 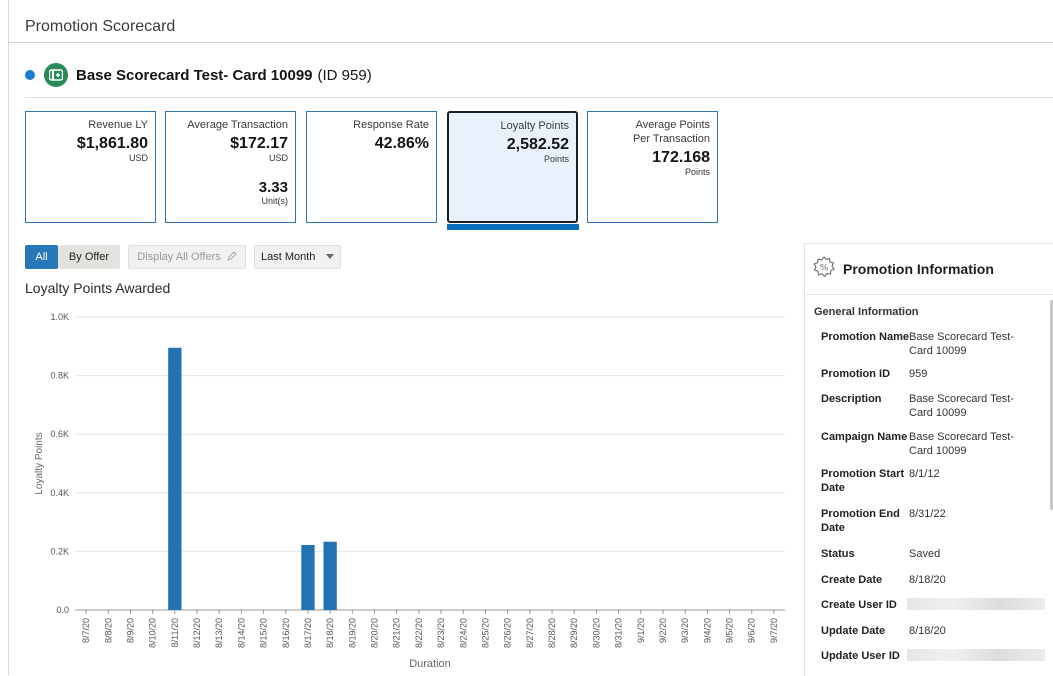 What do you see at coordinates (397, 633) in the screenshot?
I see `x-tick-label: 8/21/20` at bounding box center [397, 633].